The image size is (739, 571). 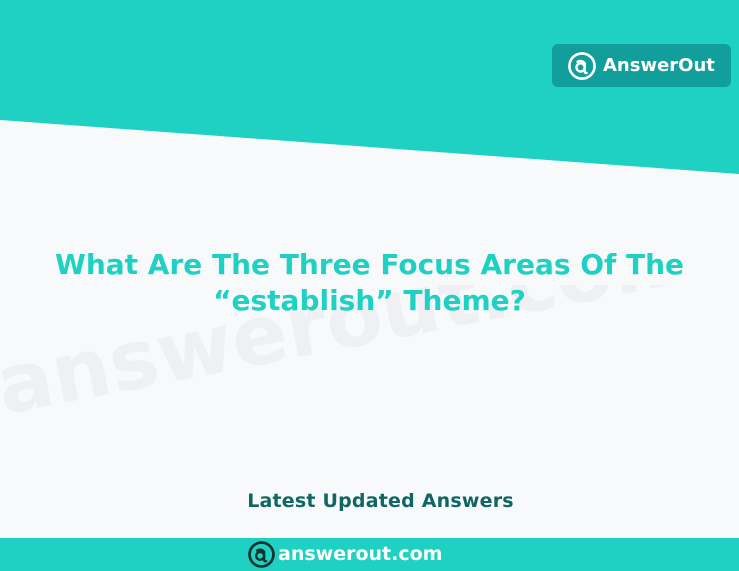 What do you see at coordinates (659, 65) in the screenshot?
I see `brand-name: AnswerOut` at bounding box center [659, 65].